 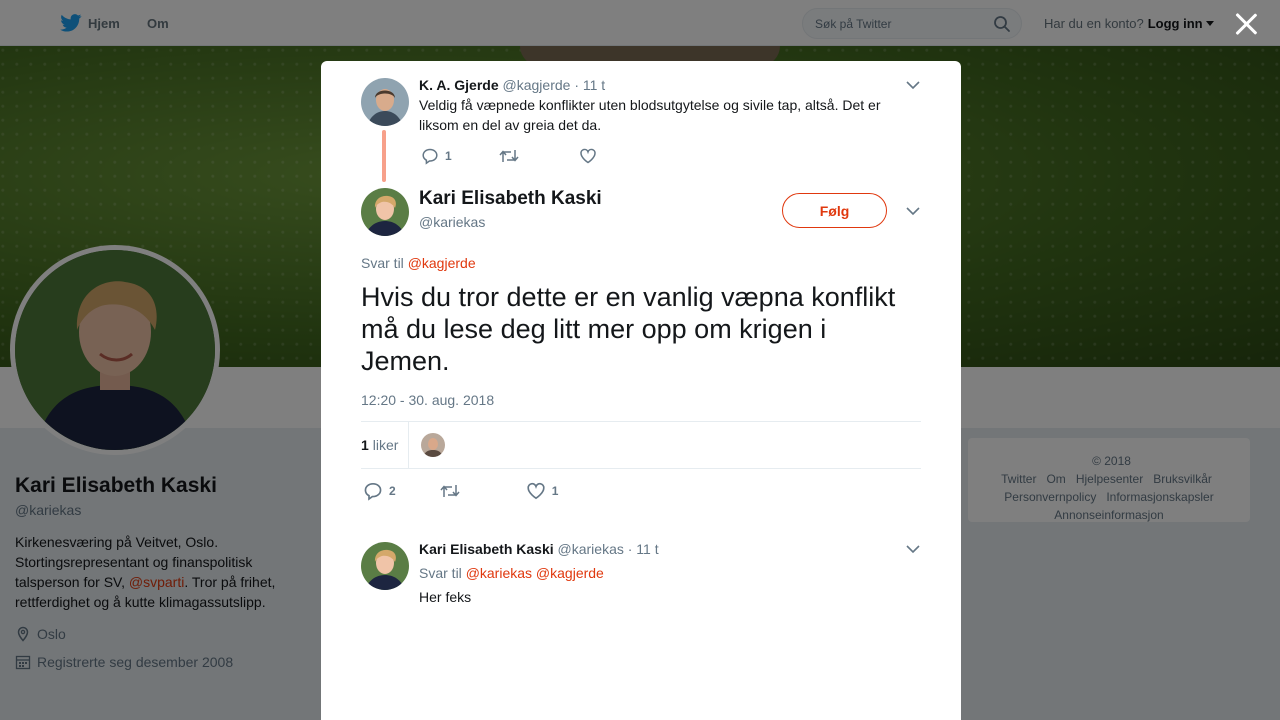 I want to click on close-icon, so click(x=1246, y=24).